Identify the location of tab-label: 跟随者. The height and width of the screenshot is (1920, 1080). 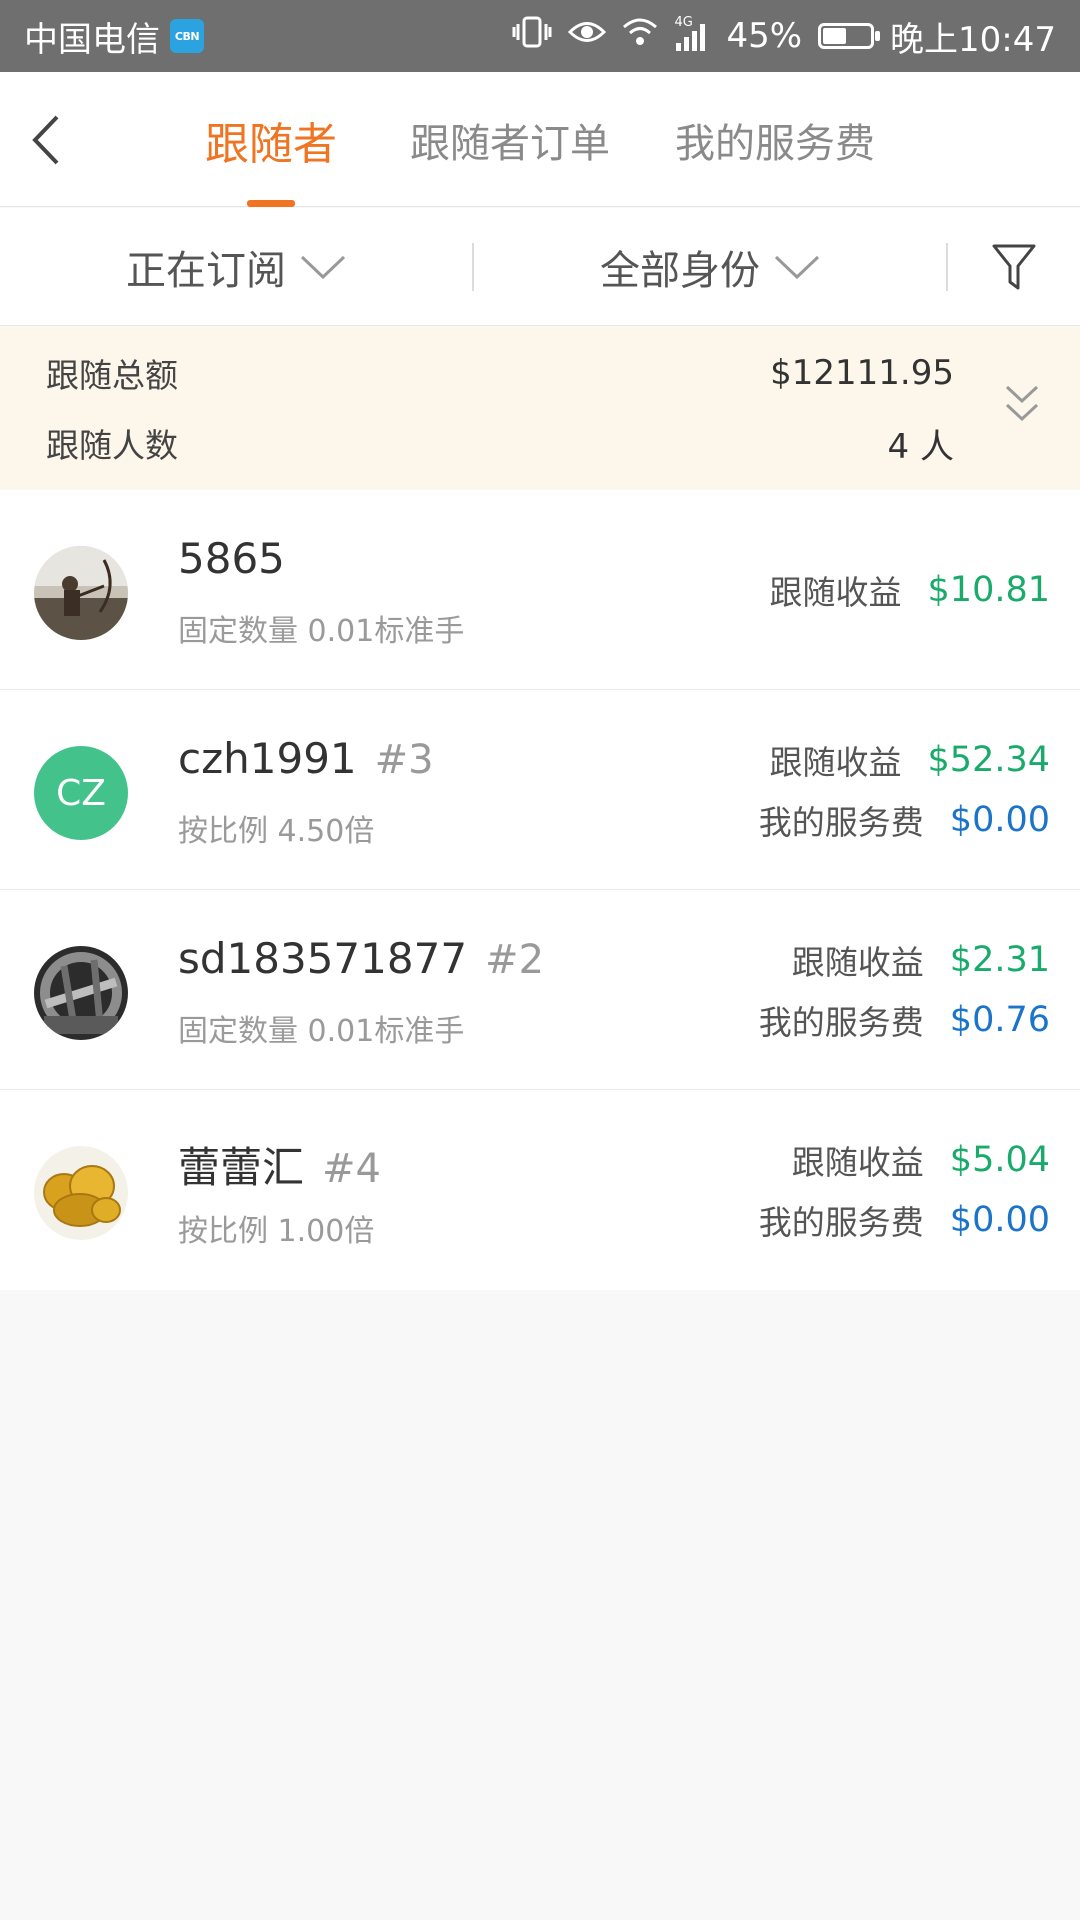
(271, 144).